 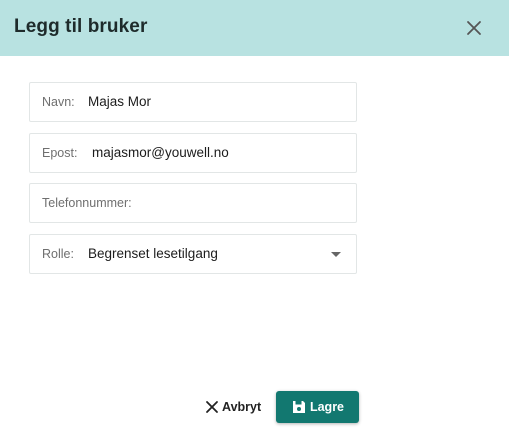 What do you see at coordinates (217, 152) in the screenshot?
I see `email-input` at bounding box center [217, 152].